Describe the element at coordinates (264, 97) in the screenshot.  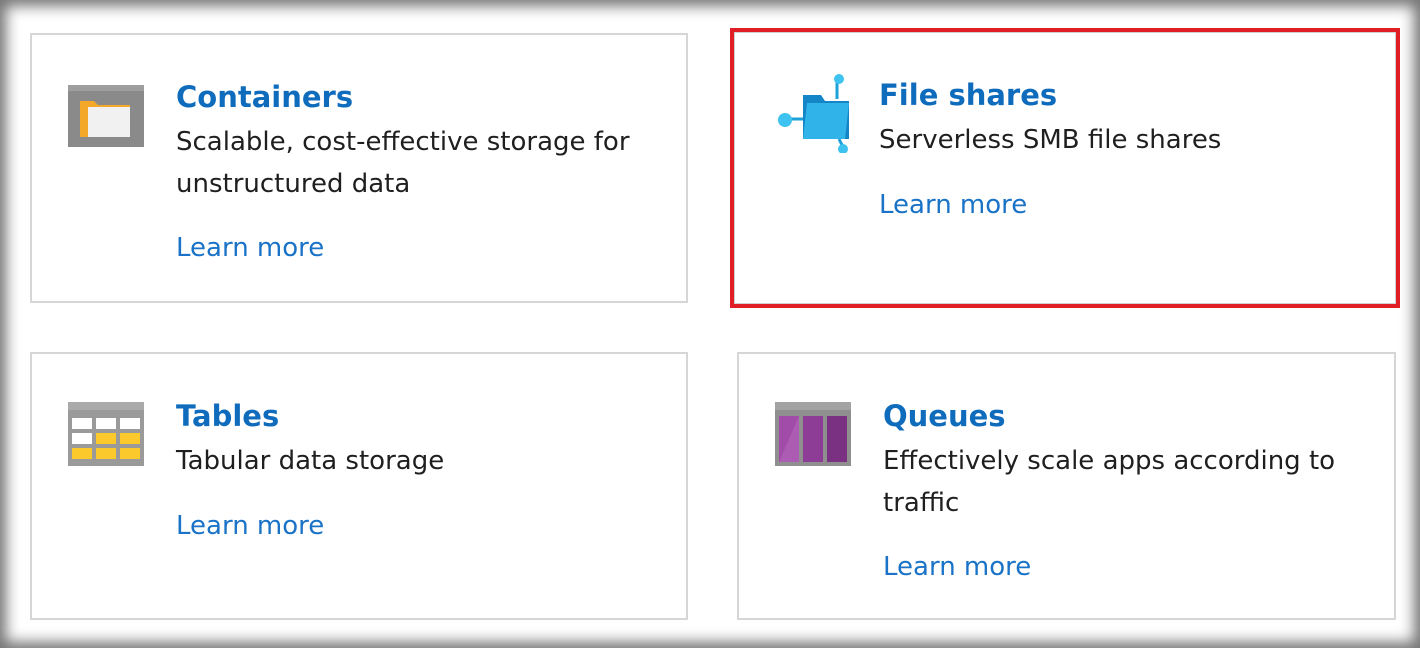
I see `card-title: Containers` at that location.